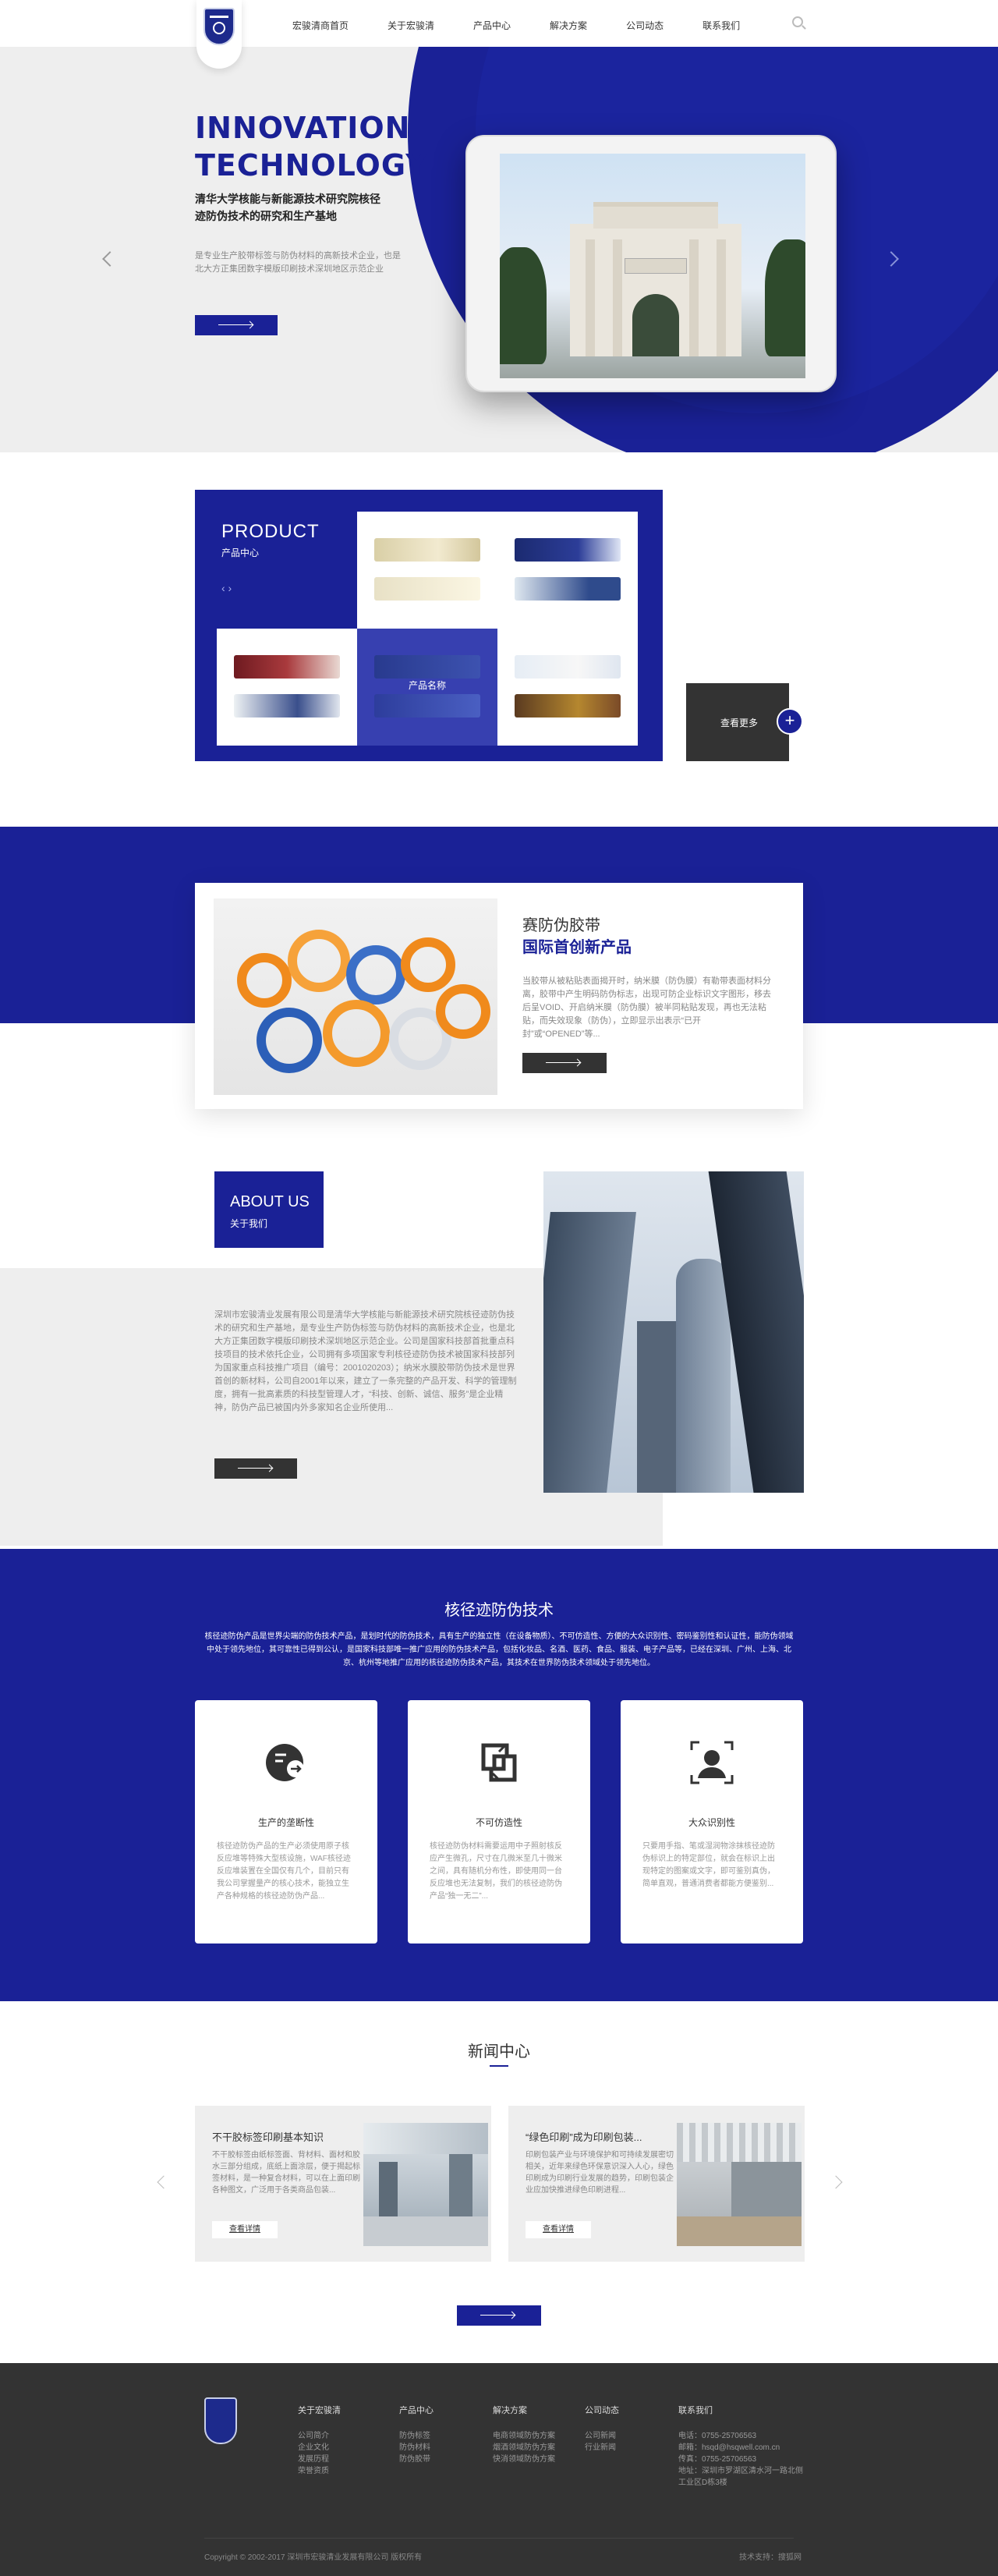 This screenshot has height=2576, width=998. I want to click on footer-link: 荣誉资质, so click(319, 2471).